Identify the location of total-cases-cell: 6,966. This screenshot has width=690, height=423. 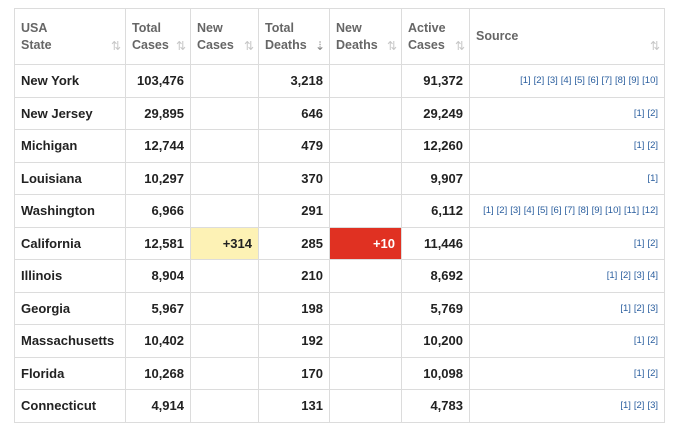
(158, 211).